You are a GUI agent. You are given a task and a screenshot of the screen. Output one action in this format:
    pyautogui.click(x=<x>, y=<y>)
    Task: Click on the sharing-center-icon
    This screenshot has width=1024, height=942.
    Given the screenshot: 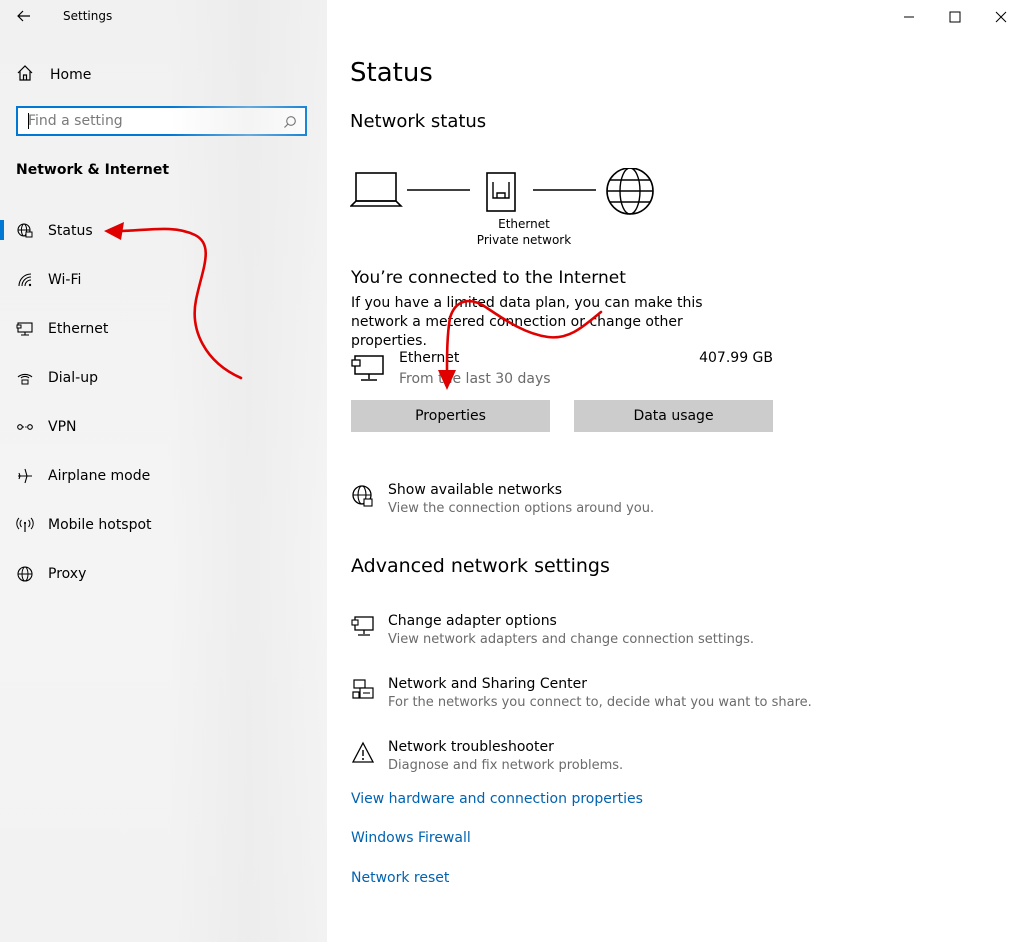 What is the action you would take?
    pyautogui.click(x=363, y=690)
    